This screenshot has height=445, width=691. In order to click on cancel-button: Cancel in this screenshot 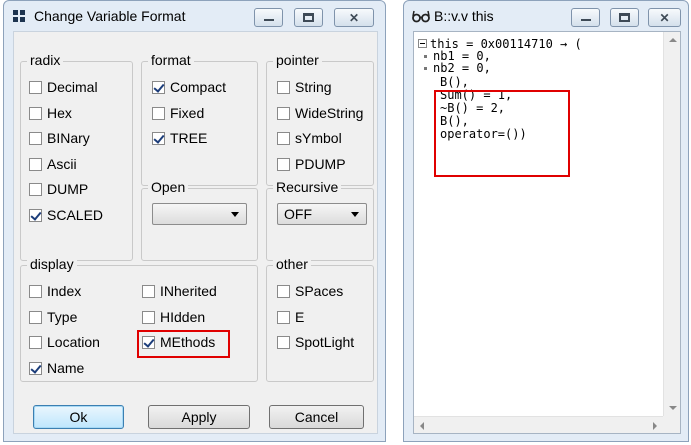, I will do `click(316, 417)`.